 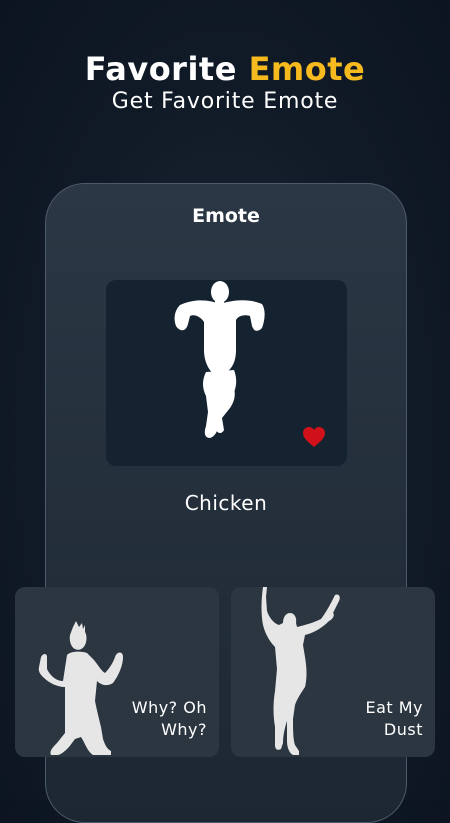 I want to click on emote-card-label: Why? Oh Why?, so click(x=169, y=718).